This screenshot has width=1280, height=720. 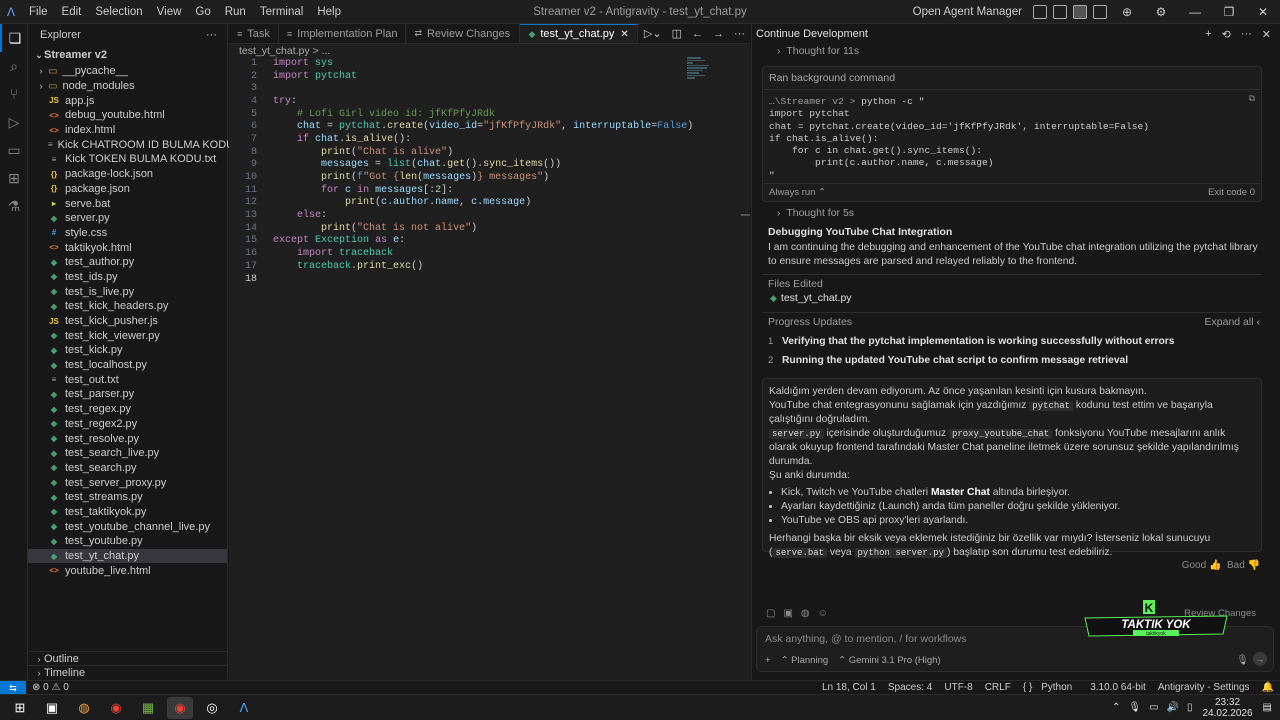 I want to click on bad-button: Bad 👎, so click(x=1243, y=565).